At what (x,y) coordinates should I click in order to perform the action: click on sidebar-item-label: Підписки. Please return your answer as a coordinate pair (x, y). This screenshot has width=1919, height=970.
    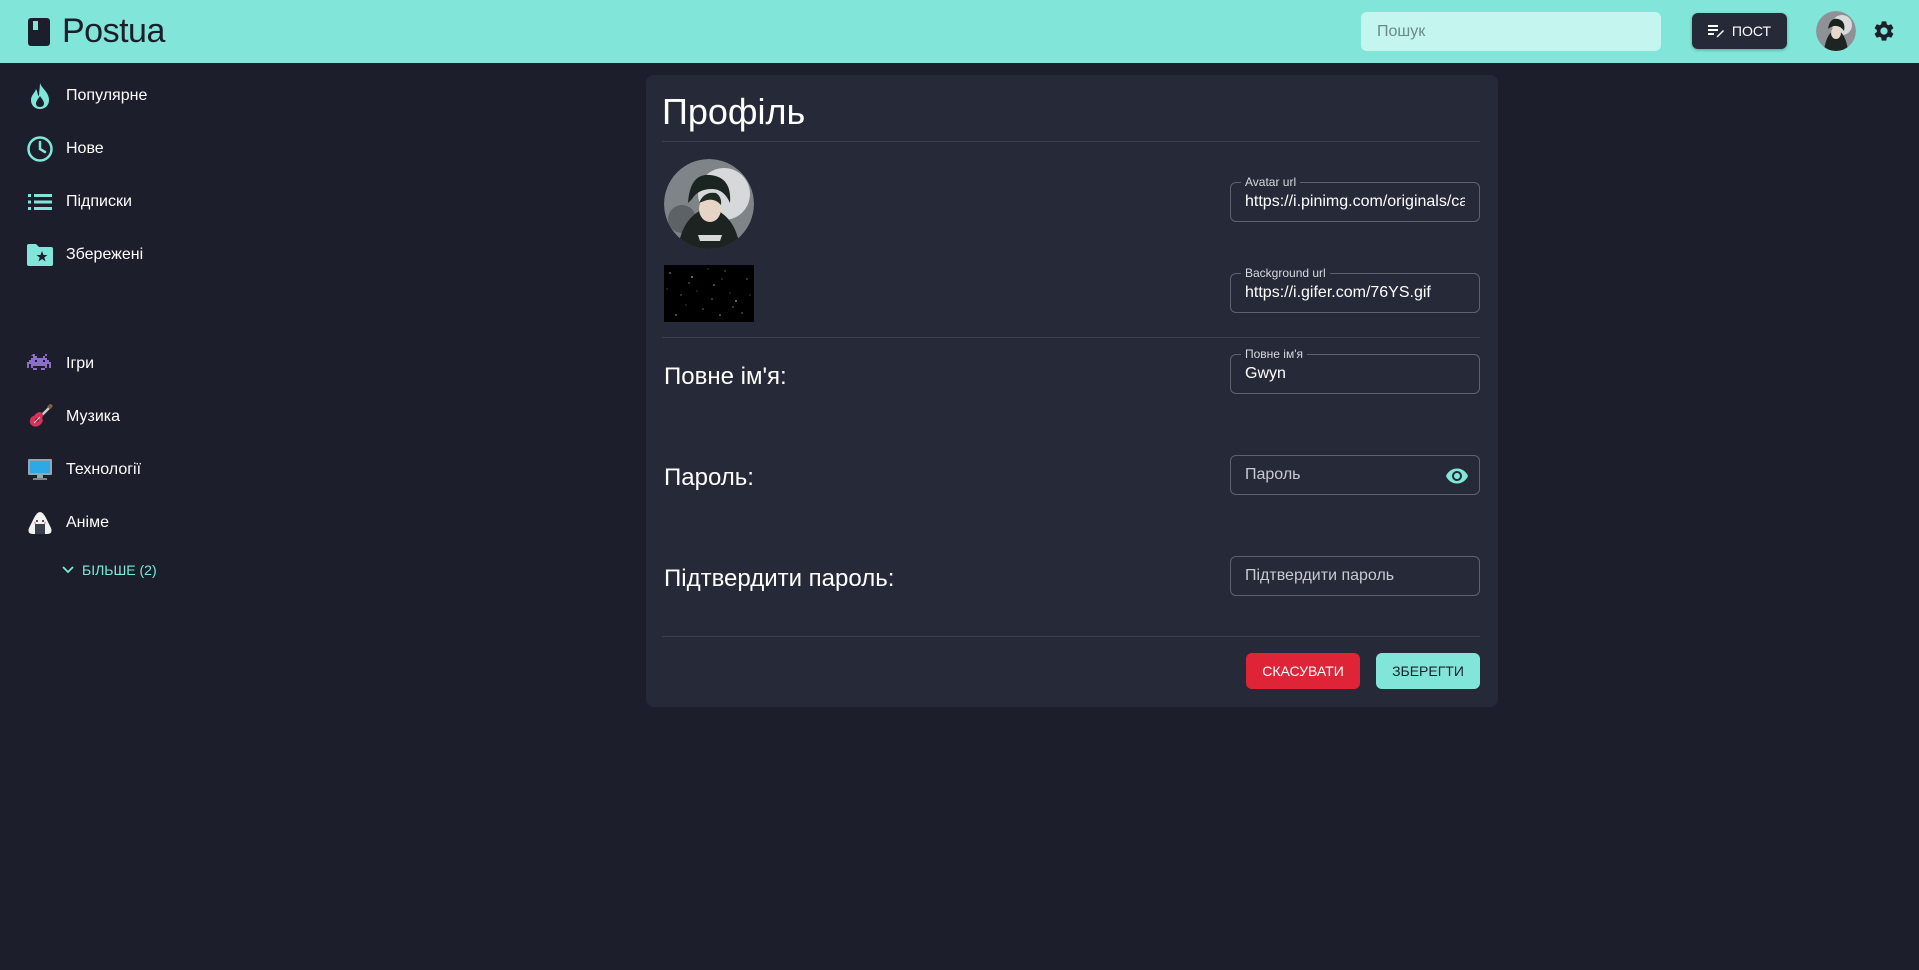
    Looking at the image, I should click on (99, 201).